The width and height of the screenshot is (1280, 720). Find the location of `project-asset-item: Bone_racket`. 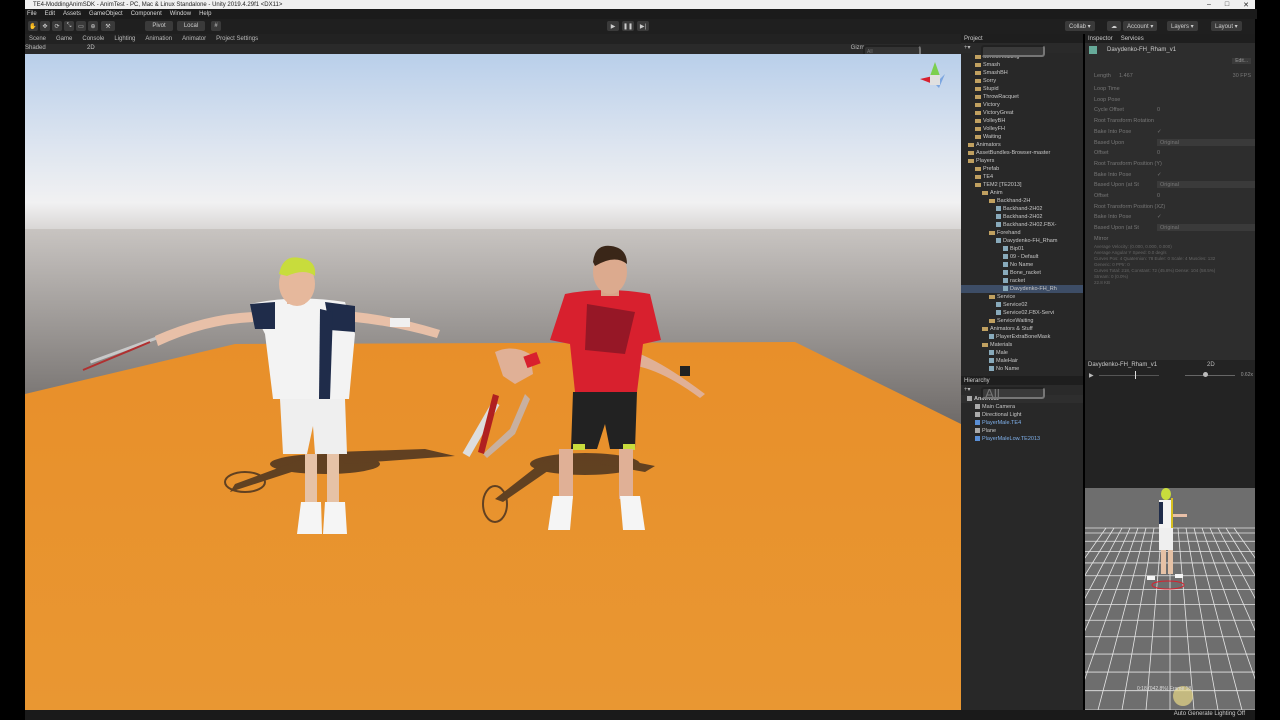

project-asset-item: Bone_racket is located at coordinates (1022, 273).